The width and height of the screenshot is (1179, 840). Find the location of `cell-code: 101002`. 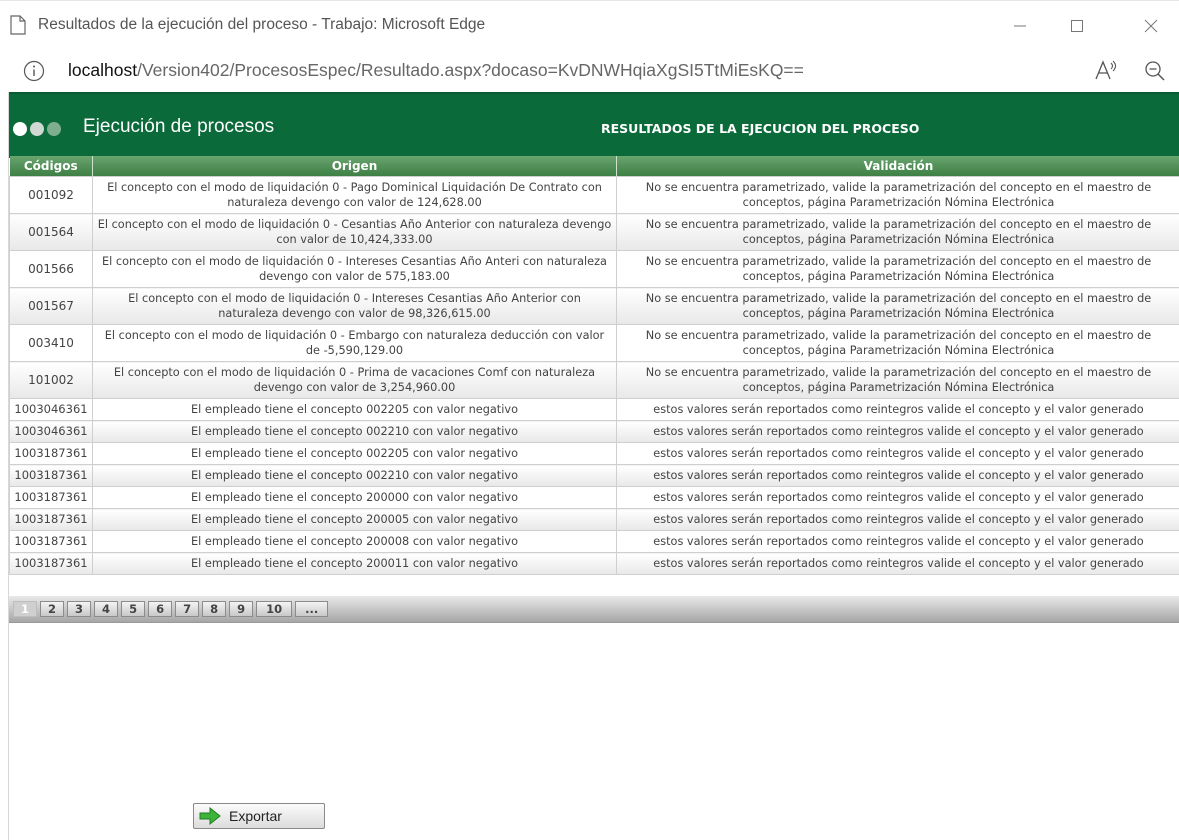

cell-code: 101002 is located at coordinates (51, 380).